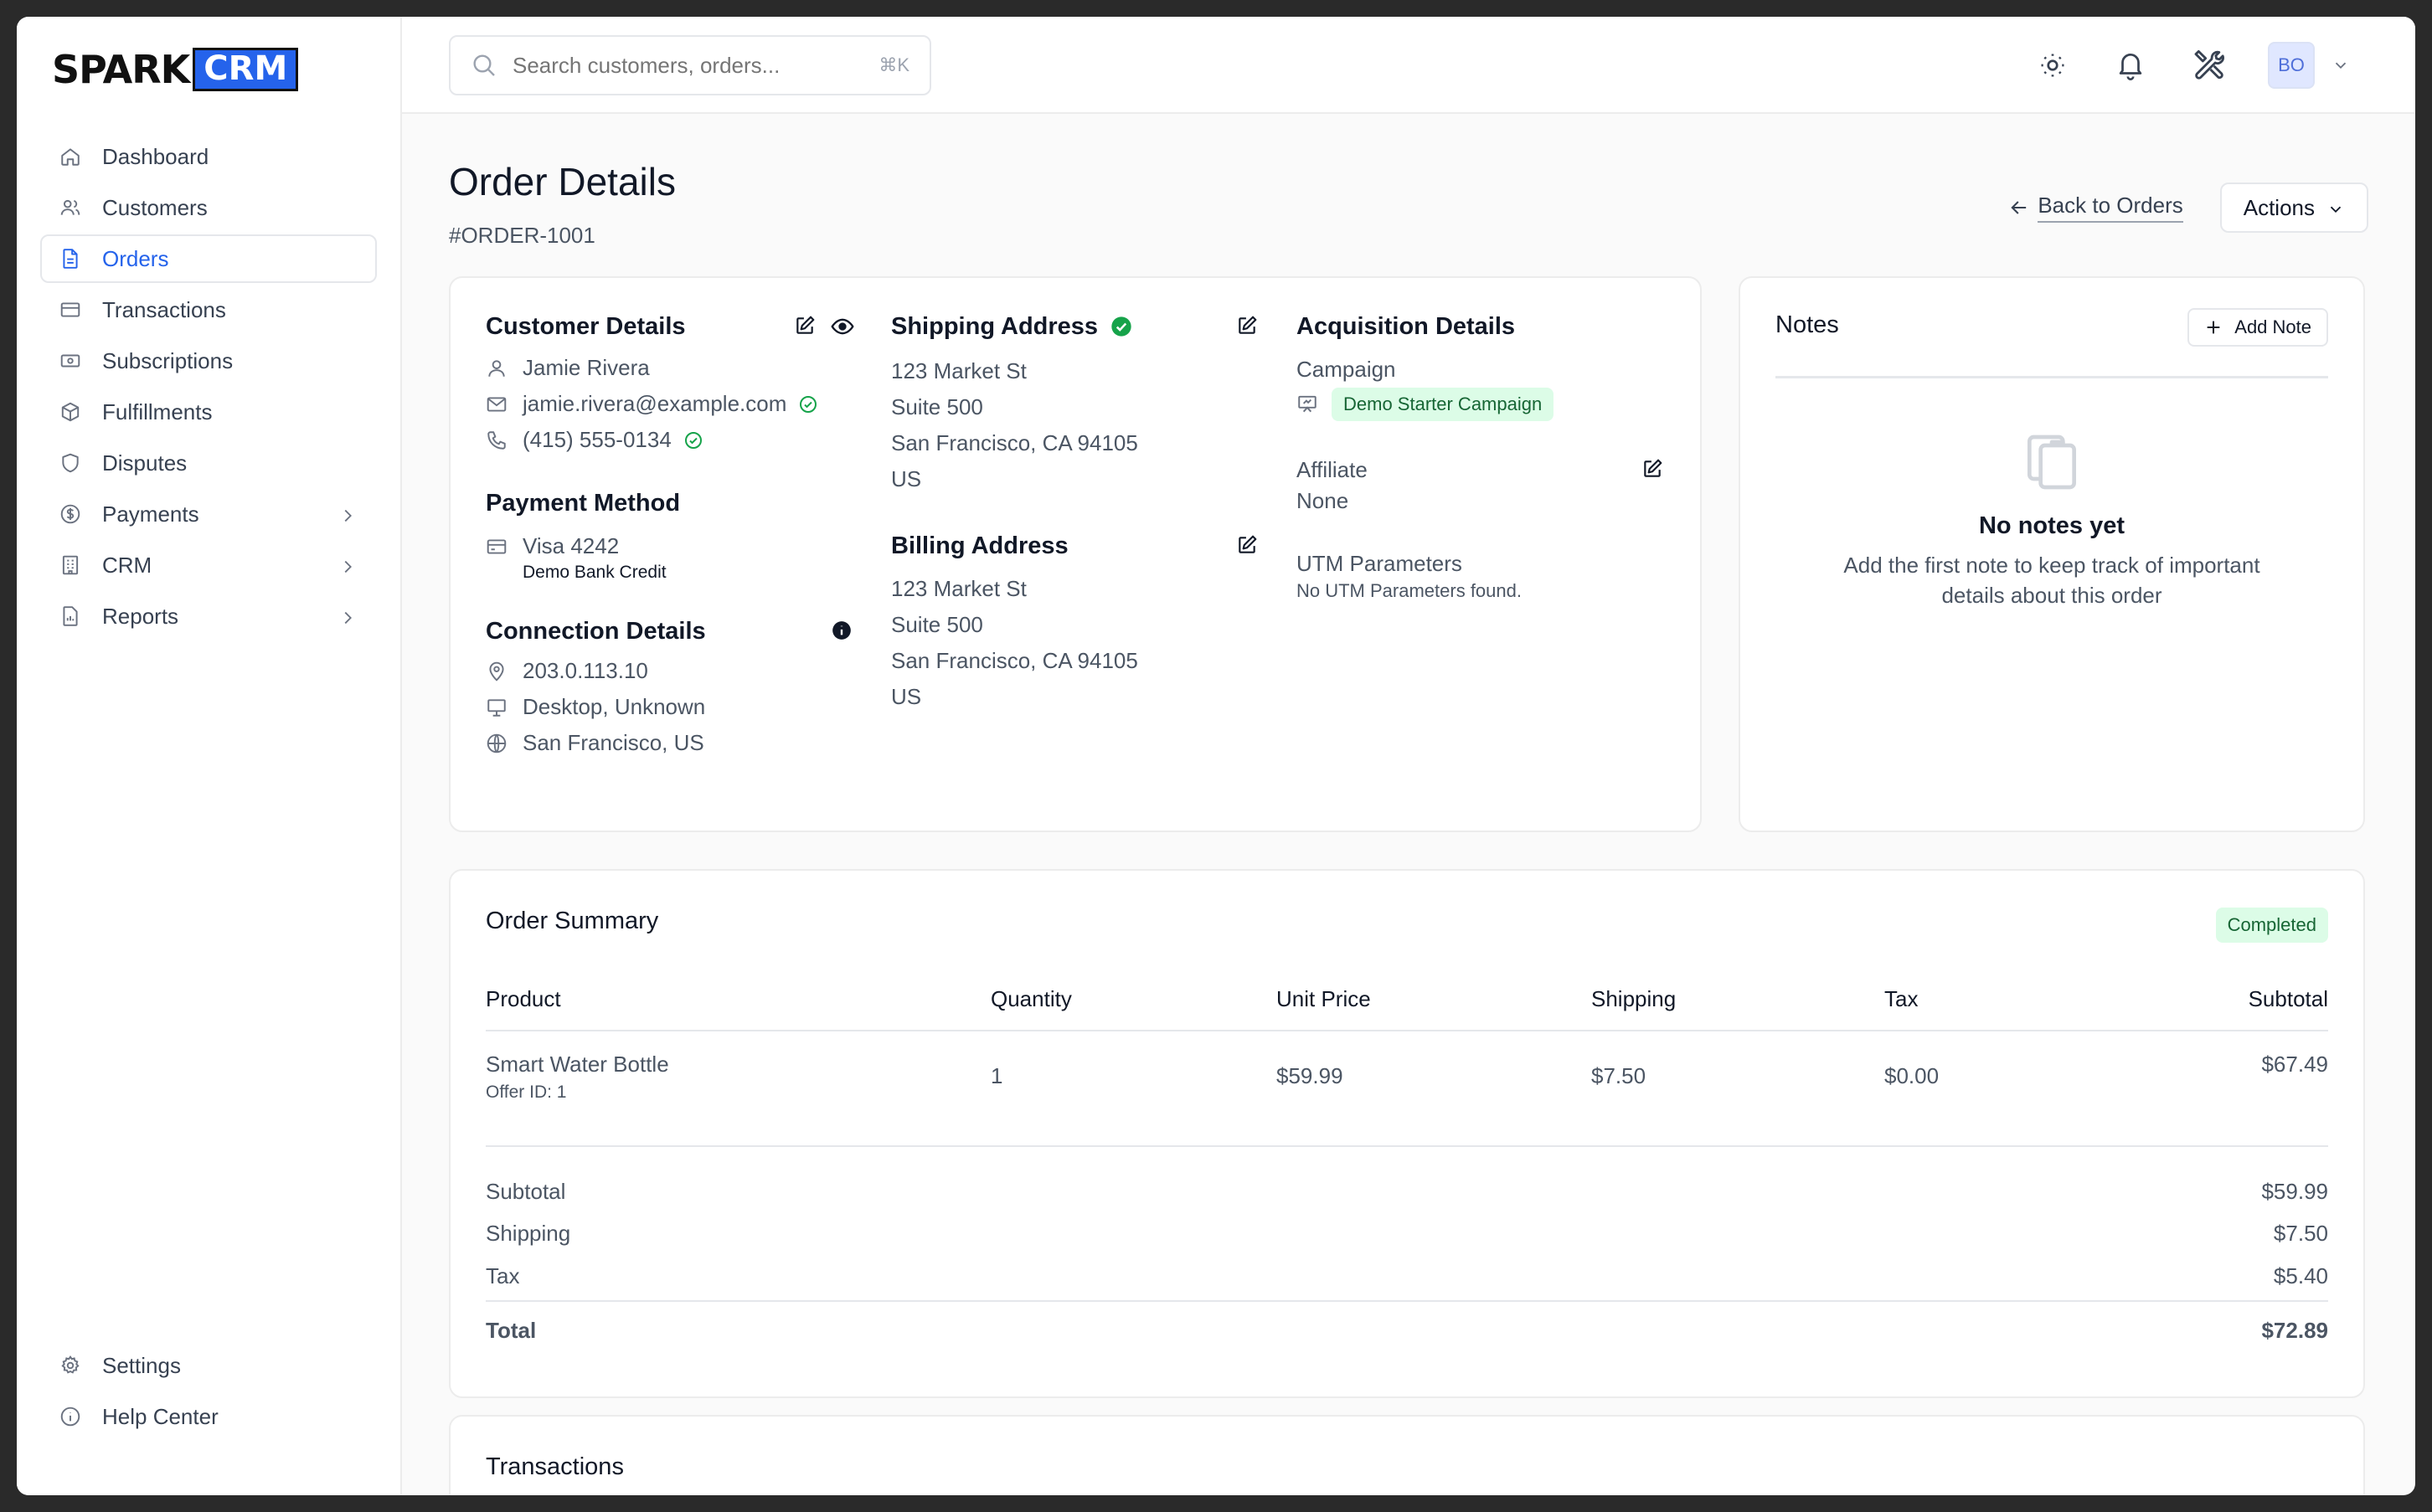 This screenshot has height=1512, width=2432. What do you see at coordinates (208, 565) in the screenshot?
I see `sidebar-item-crm: CRM` at bounding box center [208, 565].